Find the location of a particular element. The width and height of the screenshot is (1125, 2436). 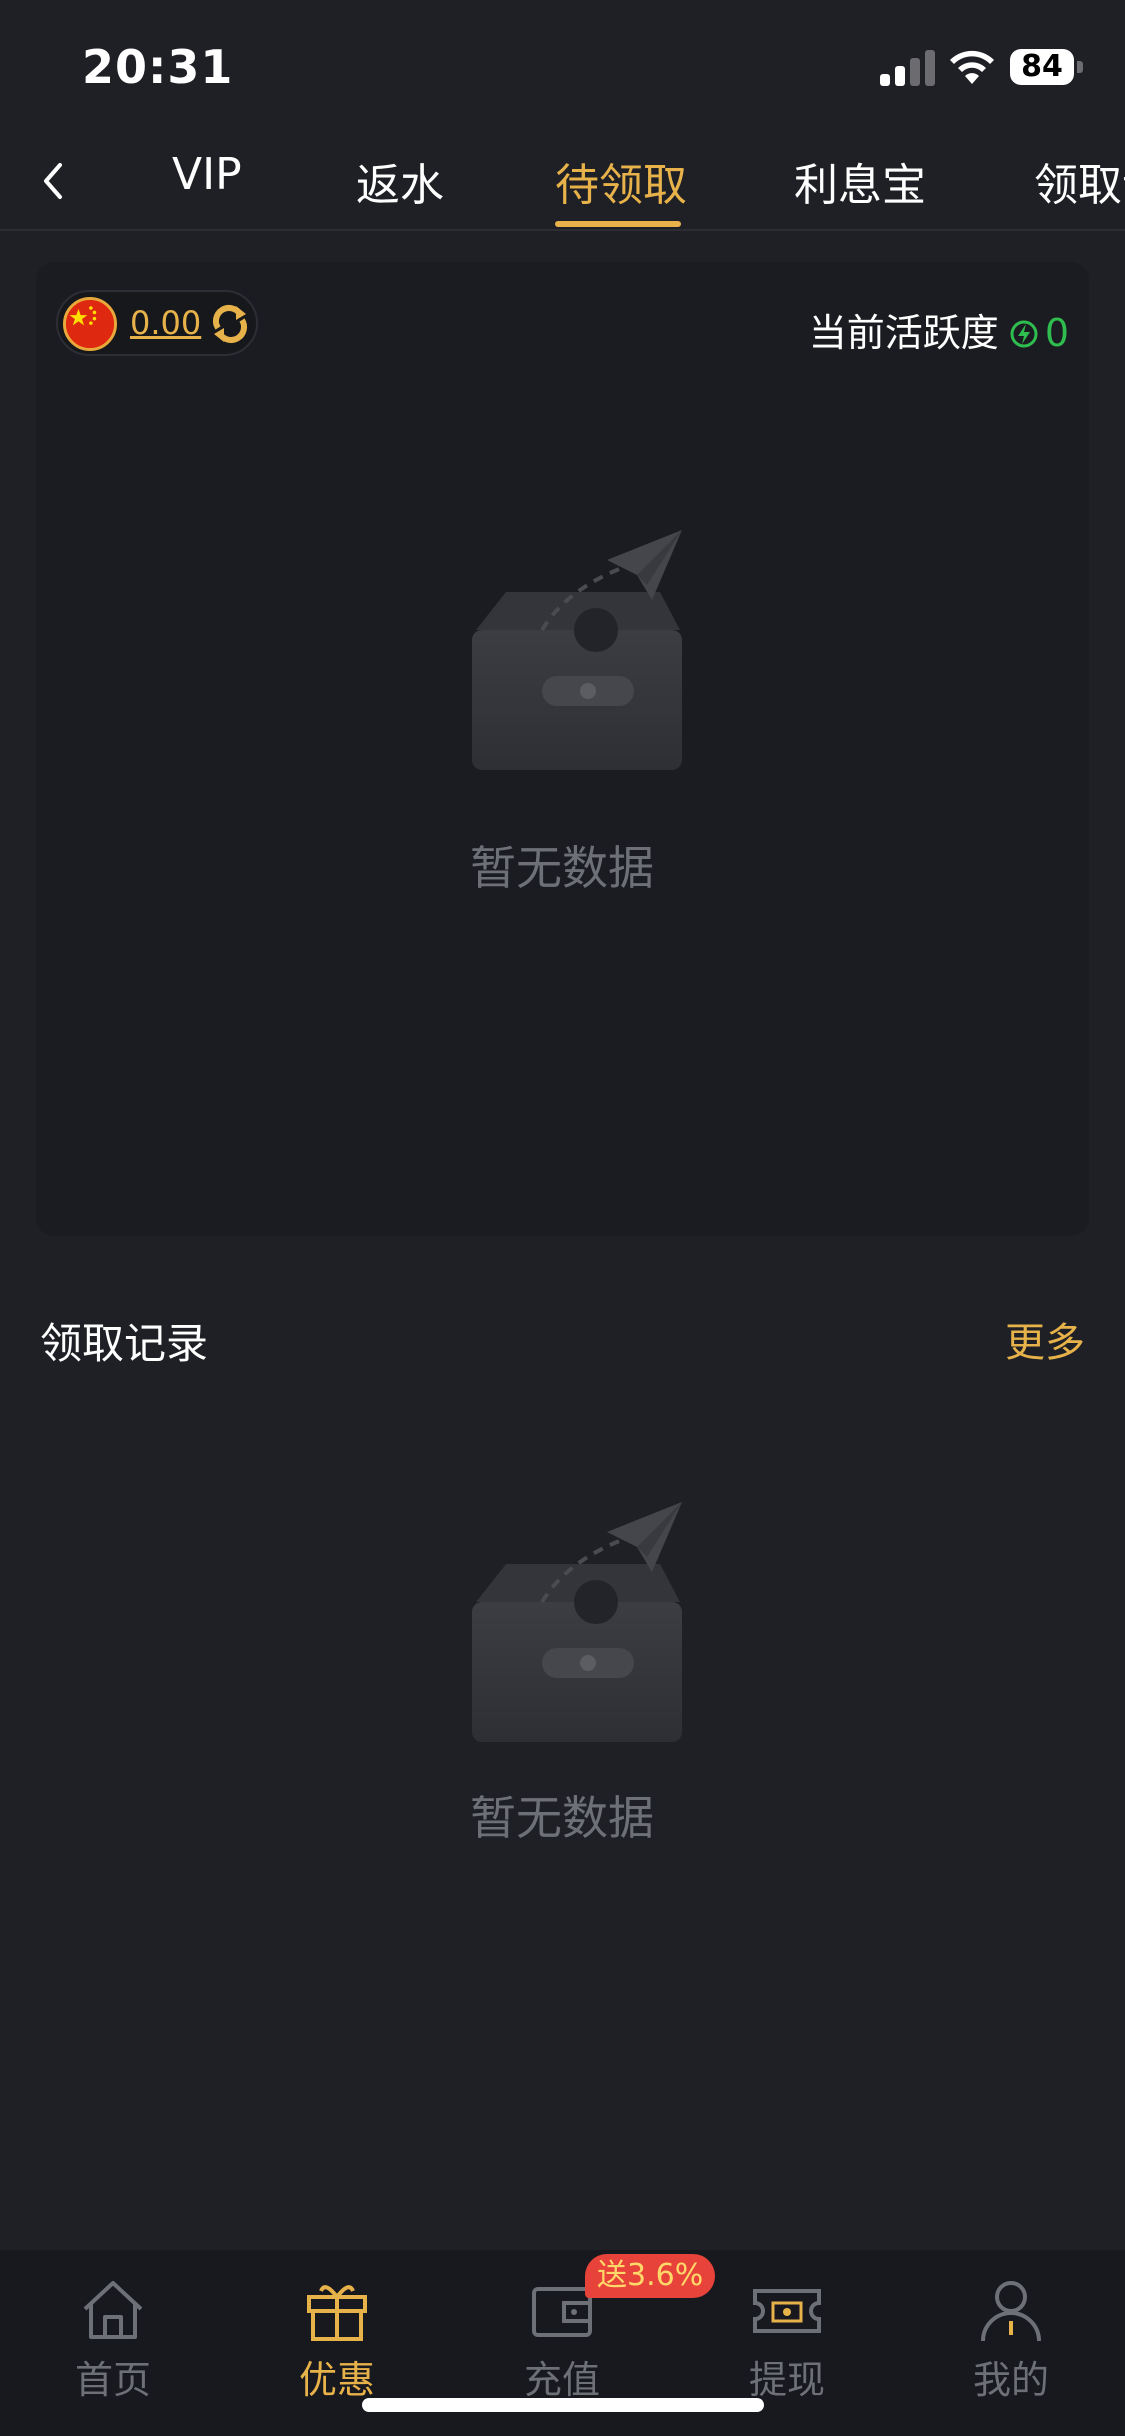

records-more-link: 更多 is located at coordinates (1045, 1339).